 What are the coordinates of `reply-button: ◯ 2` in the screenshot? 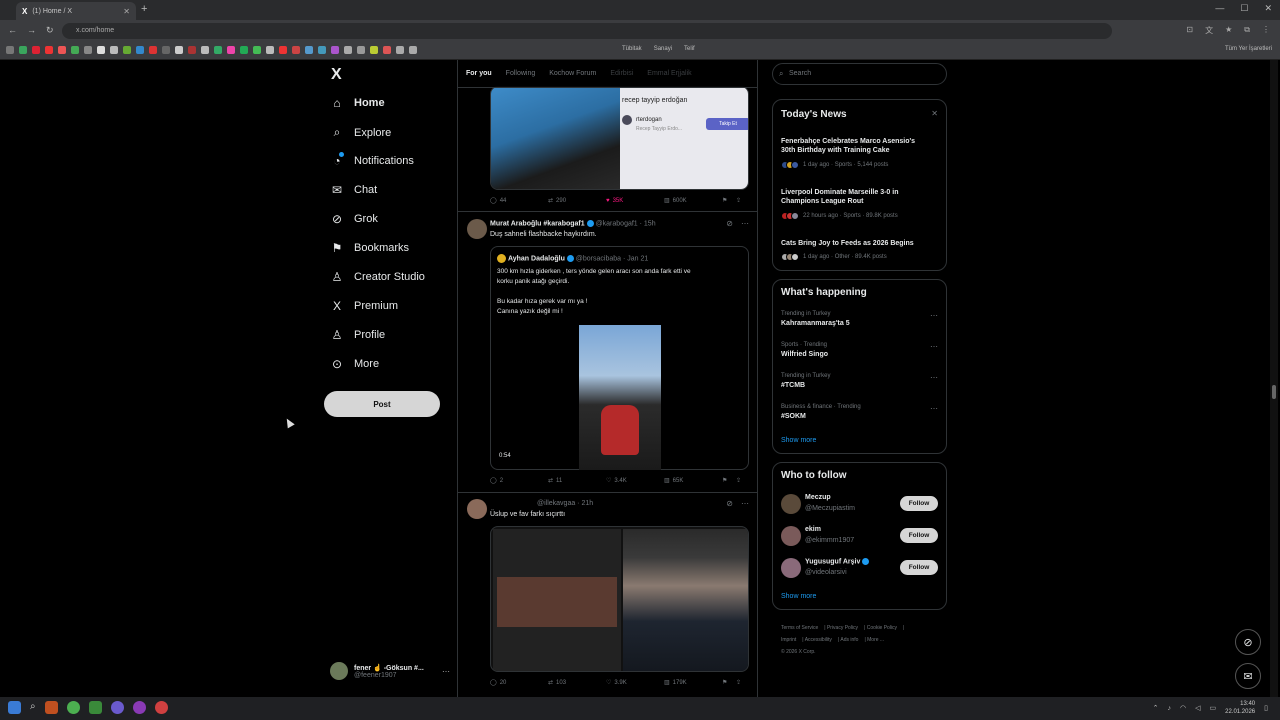 It's located at (519, 481).